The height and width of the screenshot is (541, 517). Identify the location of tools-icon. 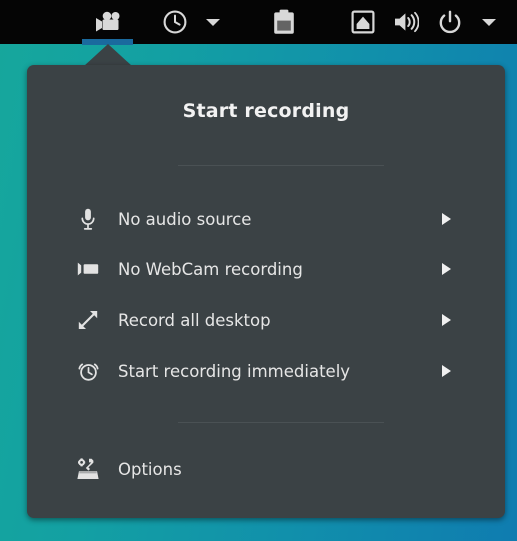
(88, 469).